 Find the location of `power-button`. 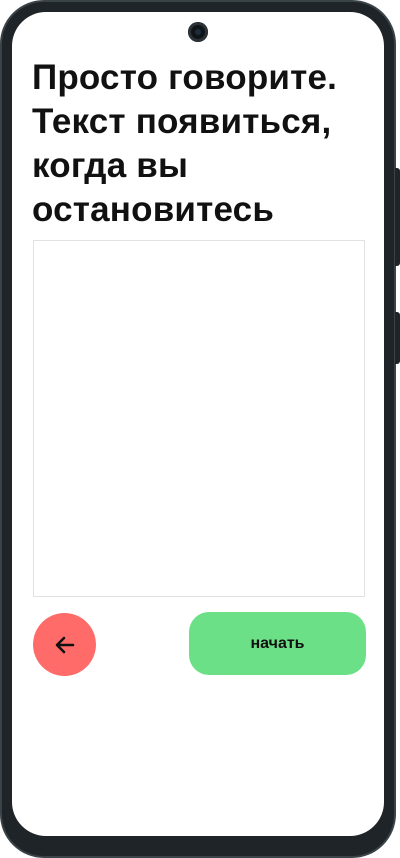

power-button is located at coordinates (397, 338).